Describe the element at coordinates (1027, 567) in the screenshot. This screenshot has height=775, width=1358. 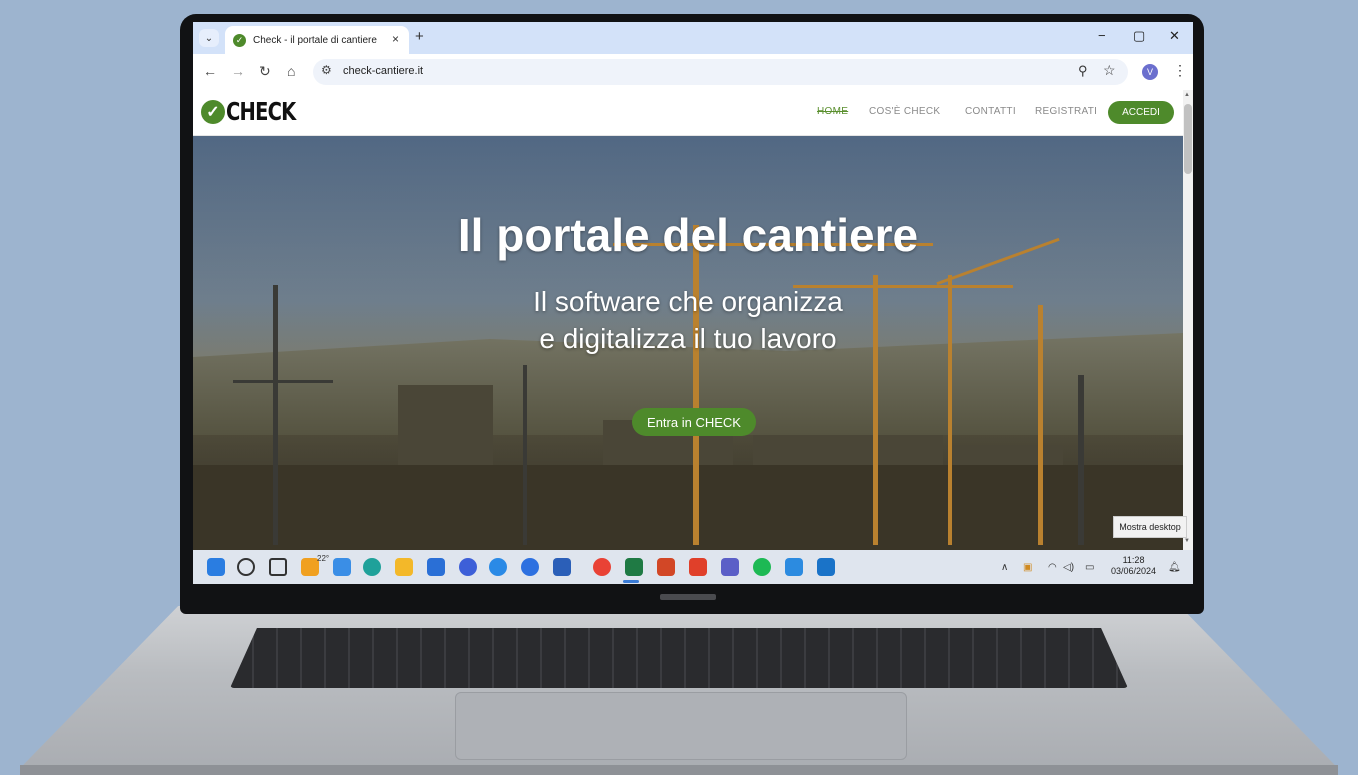
I see `tray-app-icon: ▣` at that location.